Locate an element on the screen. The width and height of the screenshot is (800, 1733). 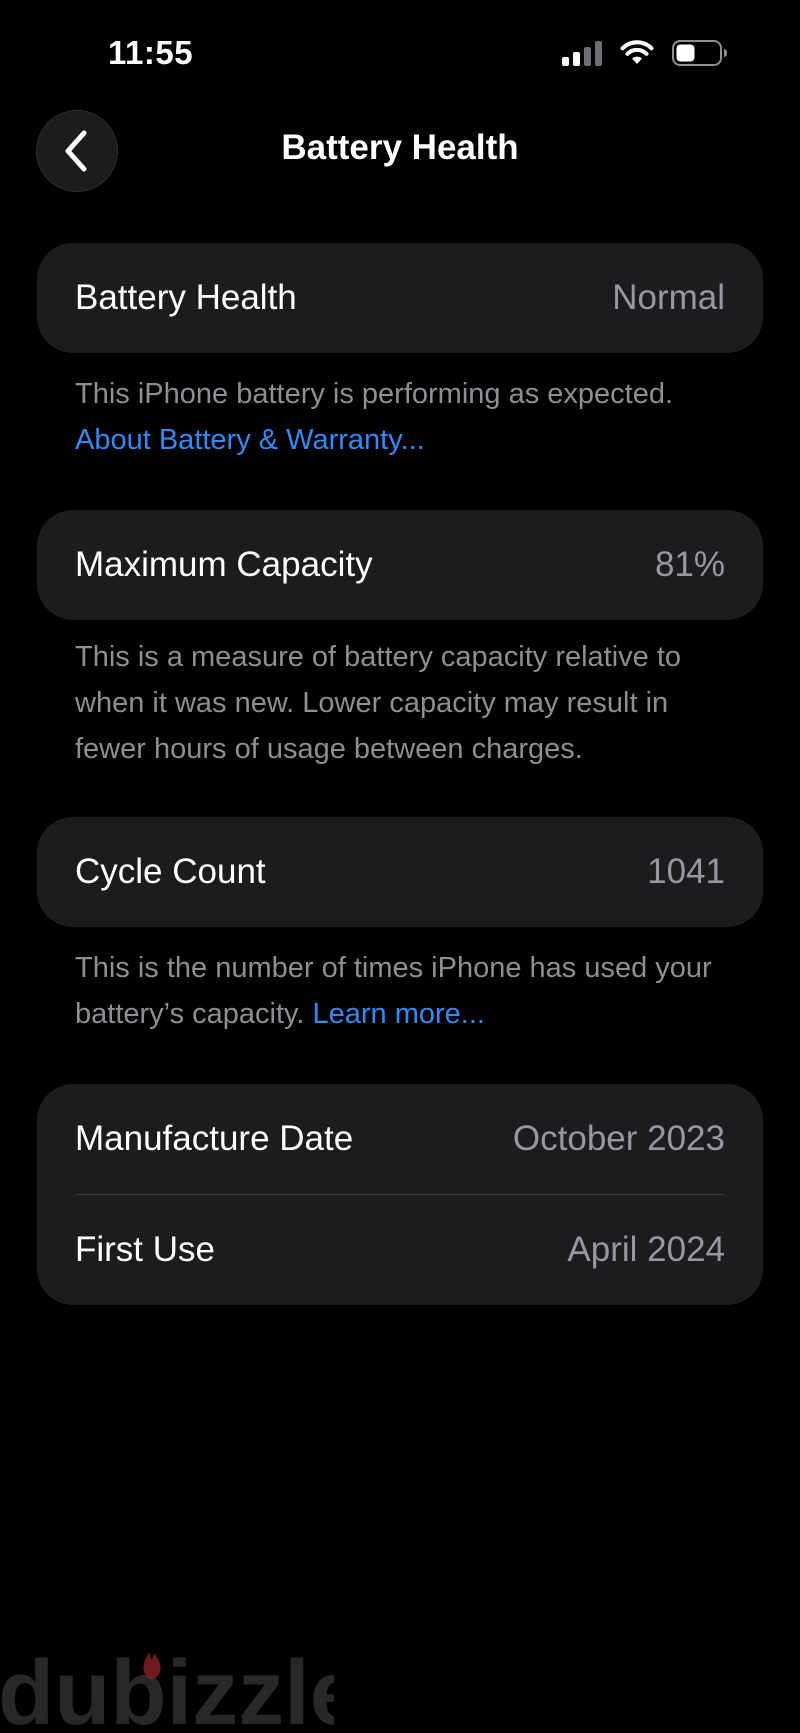
manufacture-date-label: Manufacture Date is located at coordinates (214, 1138).